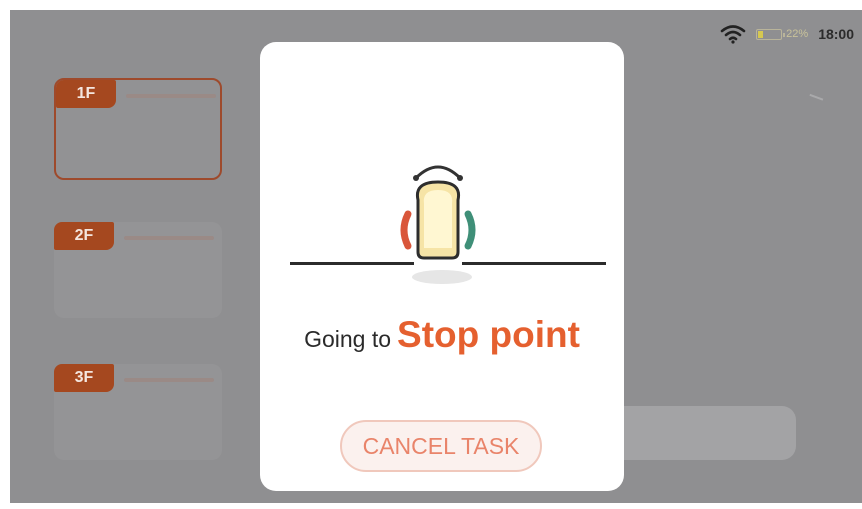  What do you see at coordinates (442, 277) in the screenshot?
I see `robot-shadow` at bounding box center [442, 277].